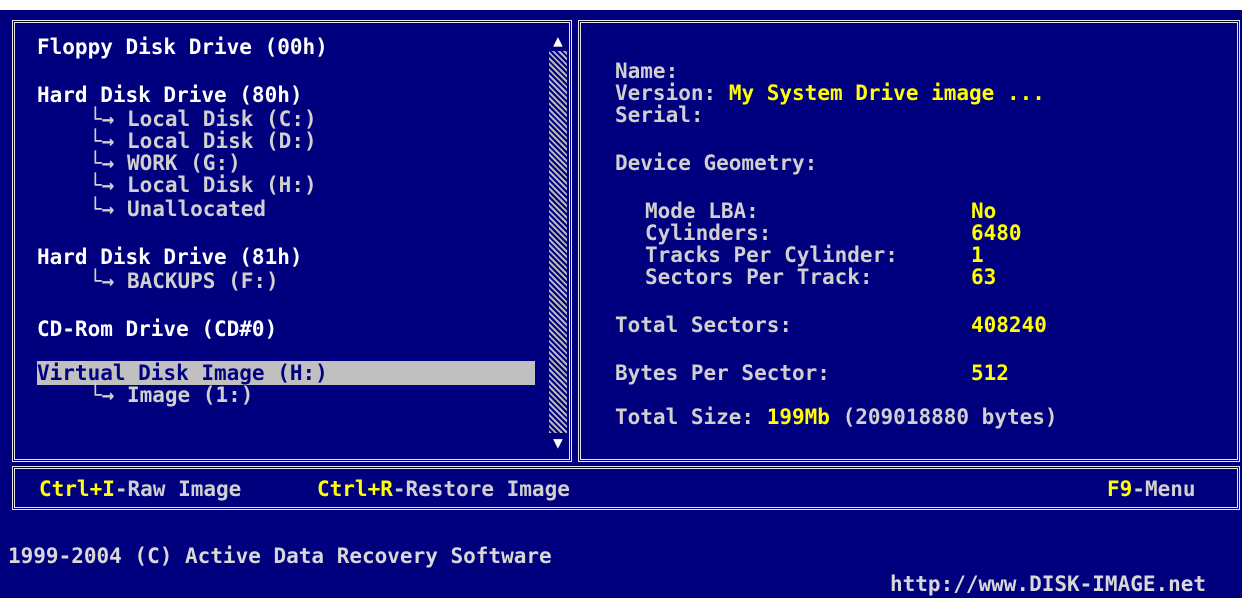  What do you see at coordinates (190, 395) in the screenshot?
I see `tree-item-label: Image (1:)` at bounding box center [190, 395].